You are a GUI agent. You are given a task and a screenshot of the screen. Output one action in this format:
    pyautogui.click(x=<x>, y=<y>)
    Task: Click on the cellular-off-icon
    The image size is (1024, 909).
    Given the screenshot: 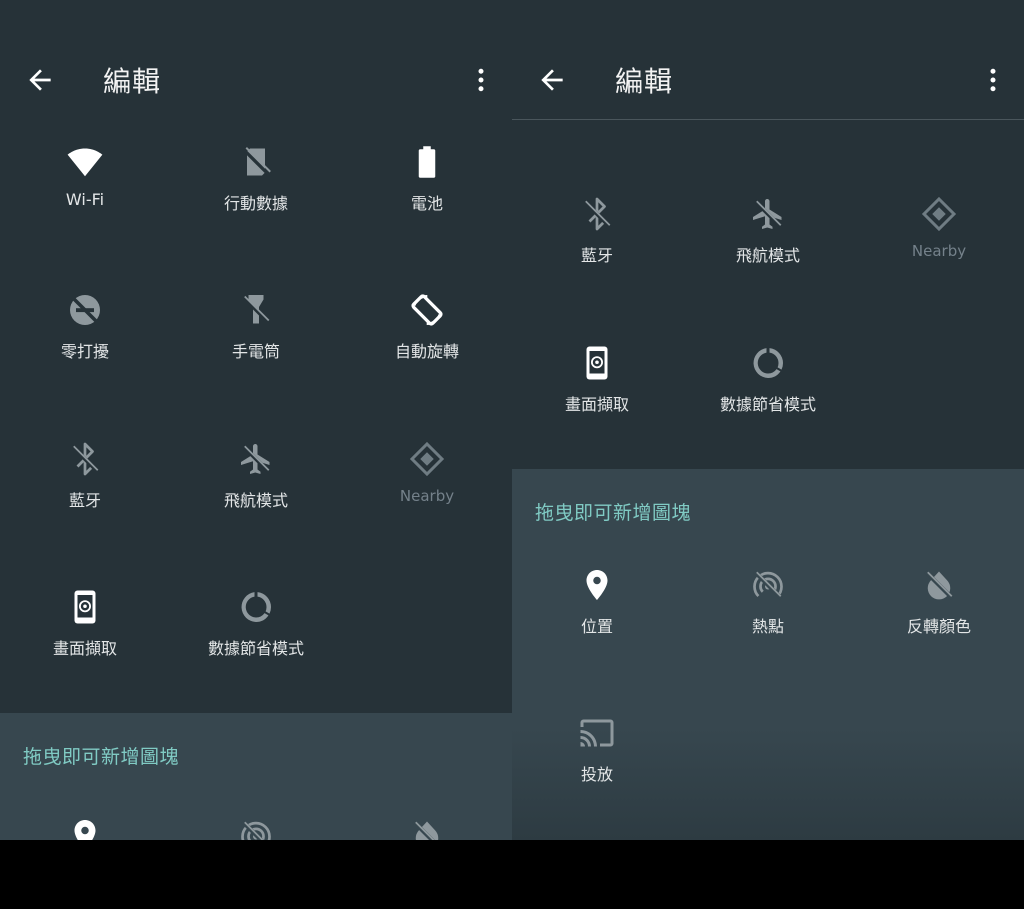 What is the action you would take?
    pyautogui.click(x=256, y=162)
    